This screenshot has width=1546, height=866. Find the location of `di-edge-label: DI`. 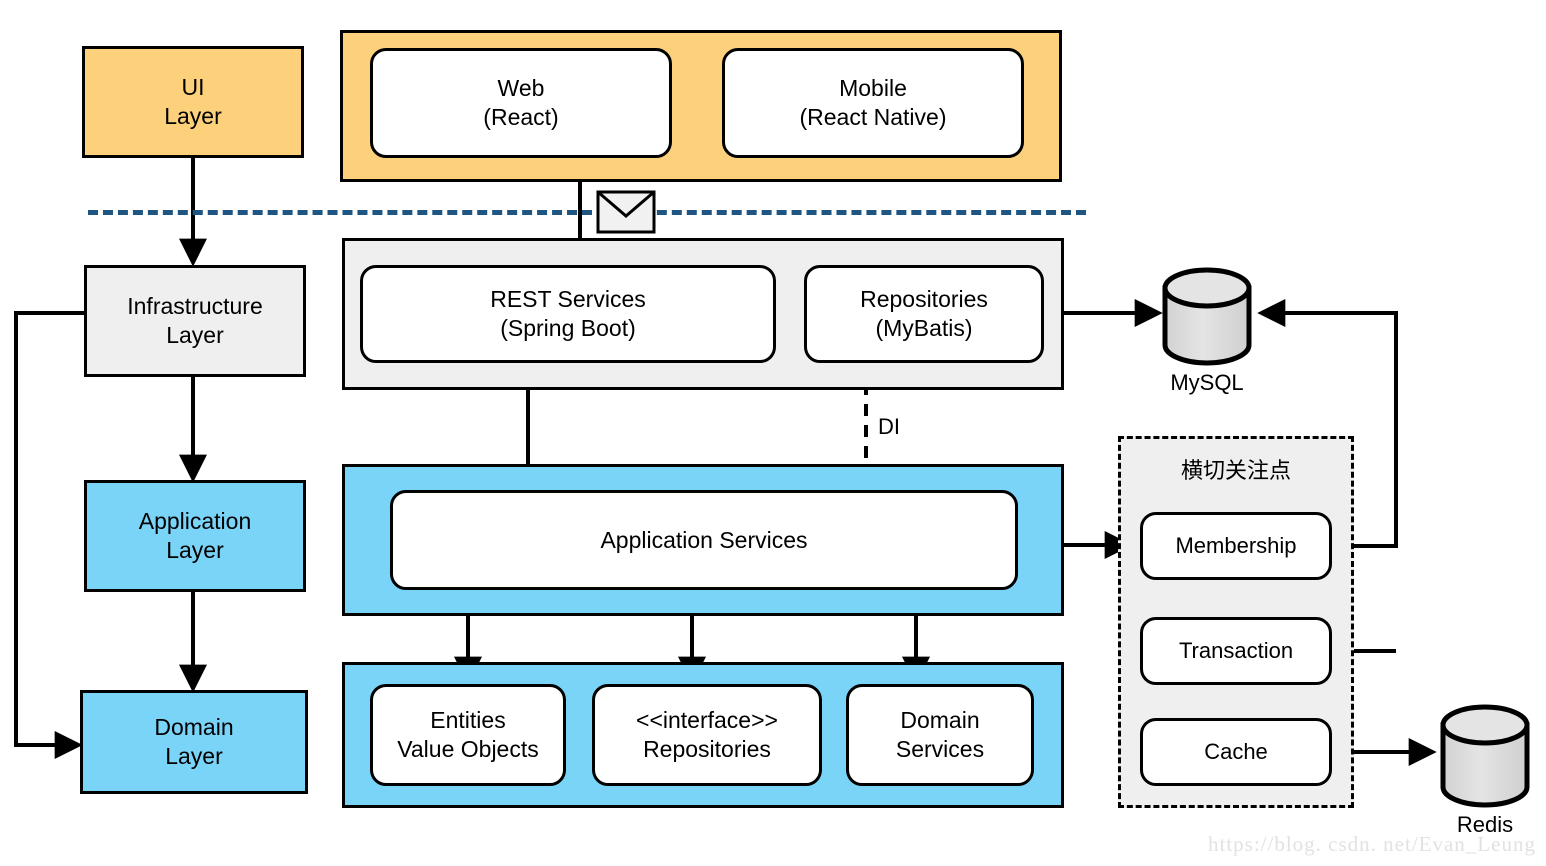

di-edge-label: DI is located at coordinates (889, 426).